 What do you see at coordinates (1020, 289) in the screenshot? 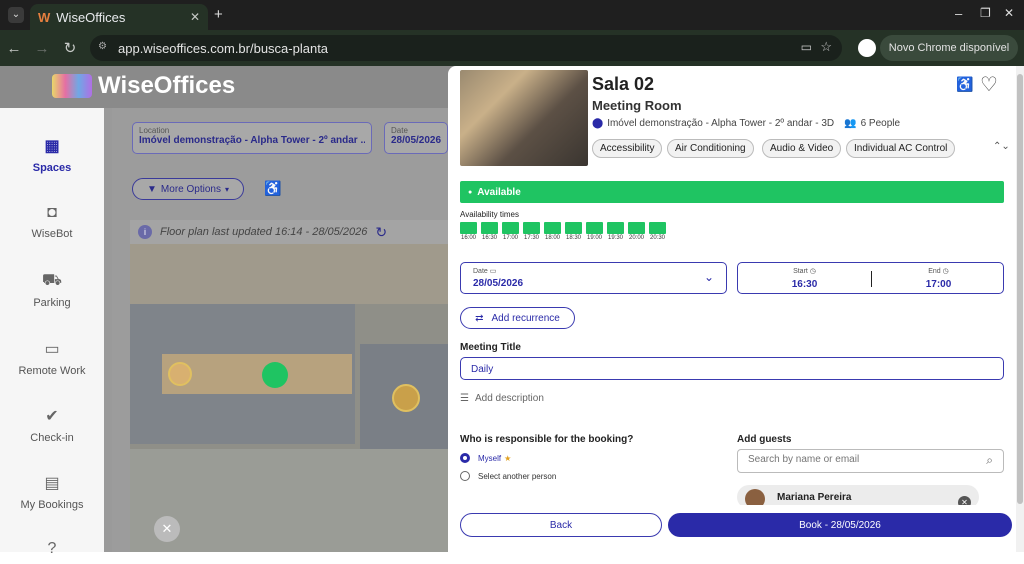
I see `scrollbar-thumb` at bounding box center [1020, 289].